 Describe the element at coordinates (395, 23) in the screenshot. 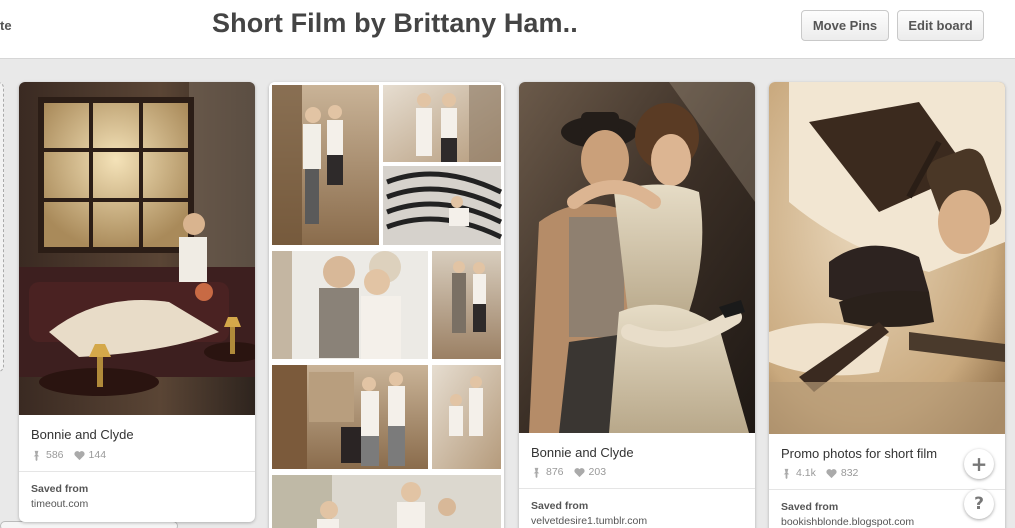

I see `board-title: Short Film by Brittany Ham..` at that location.